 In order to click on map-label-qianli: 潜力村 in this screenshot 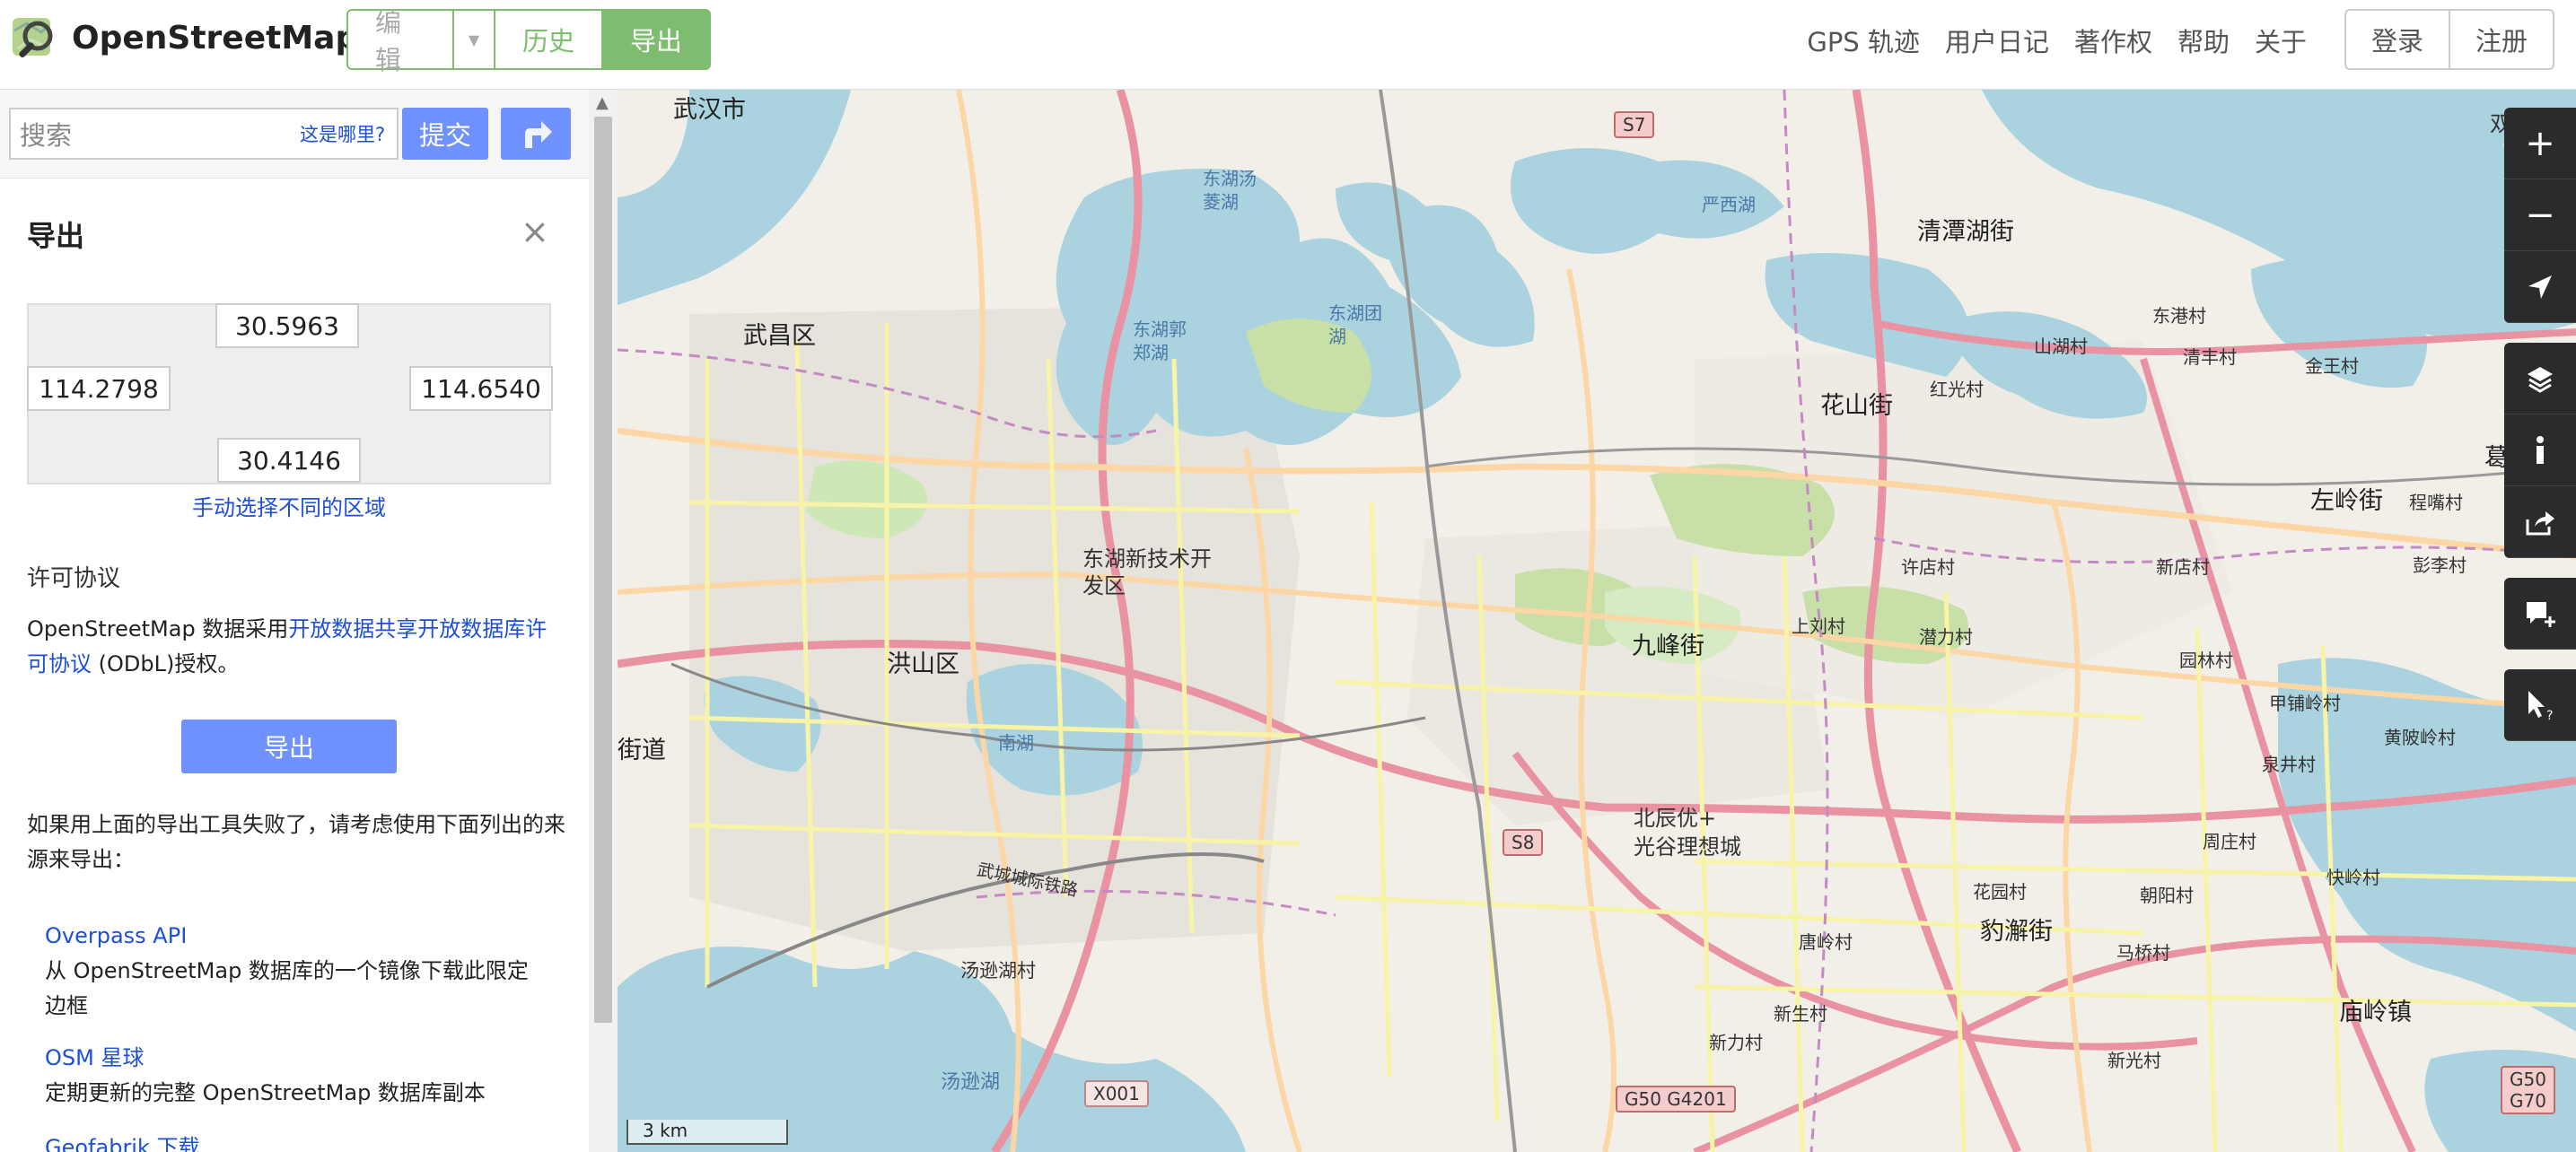, I will do `click(1946, 637)`.